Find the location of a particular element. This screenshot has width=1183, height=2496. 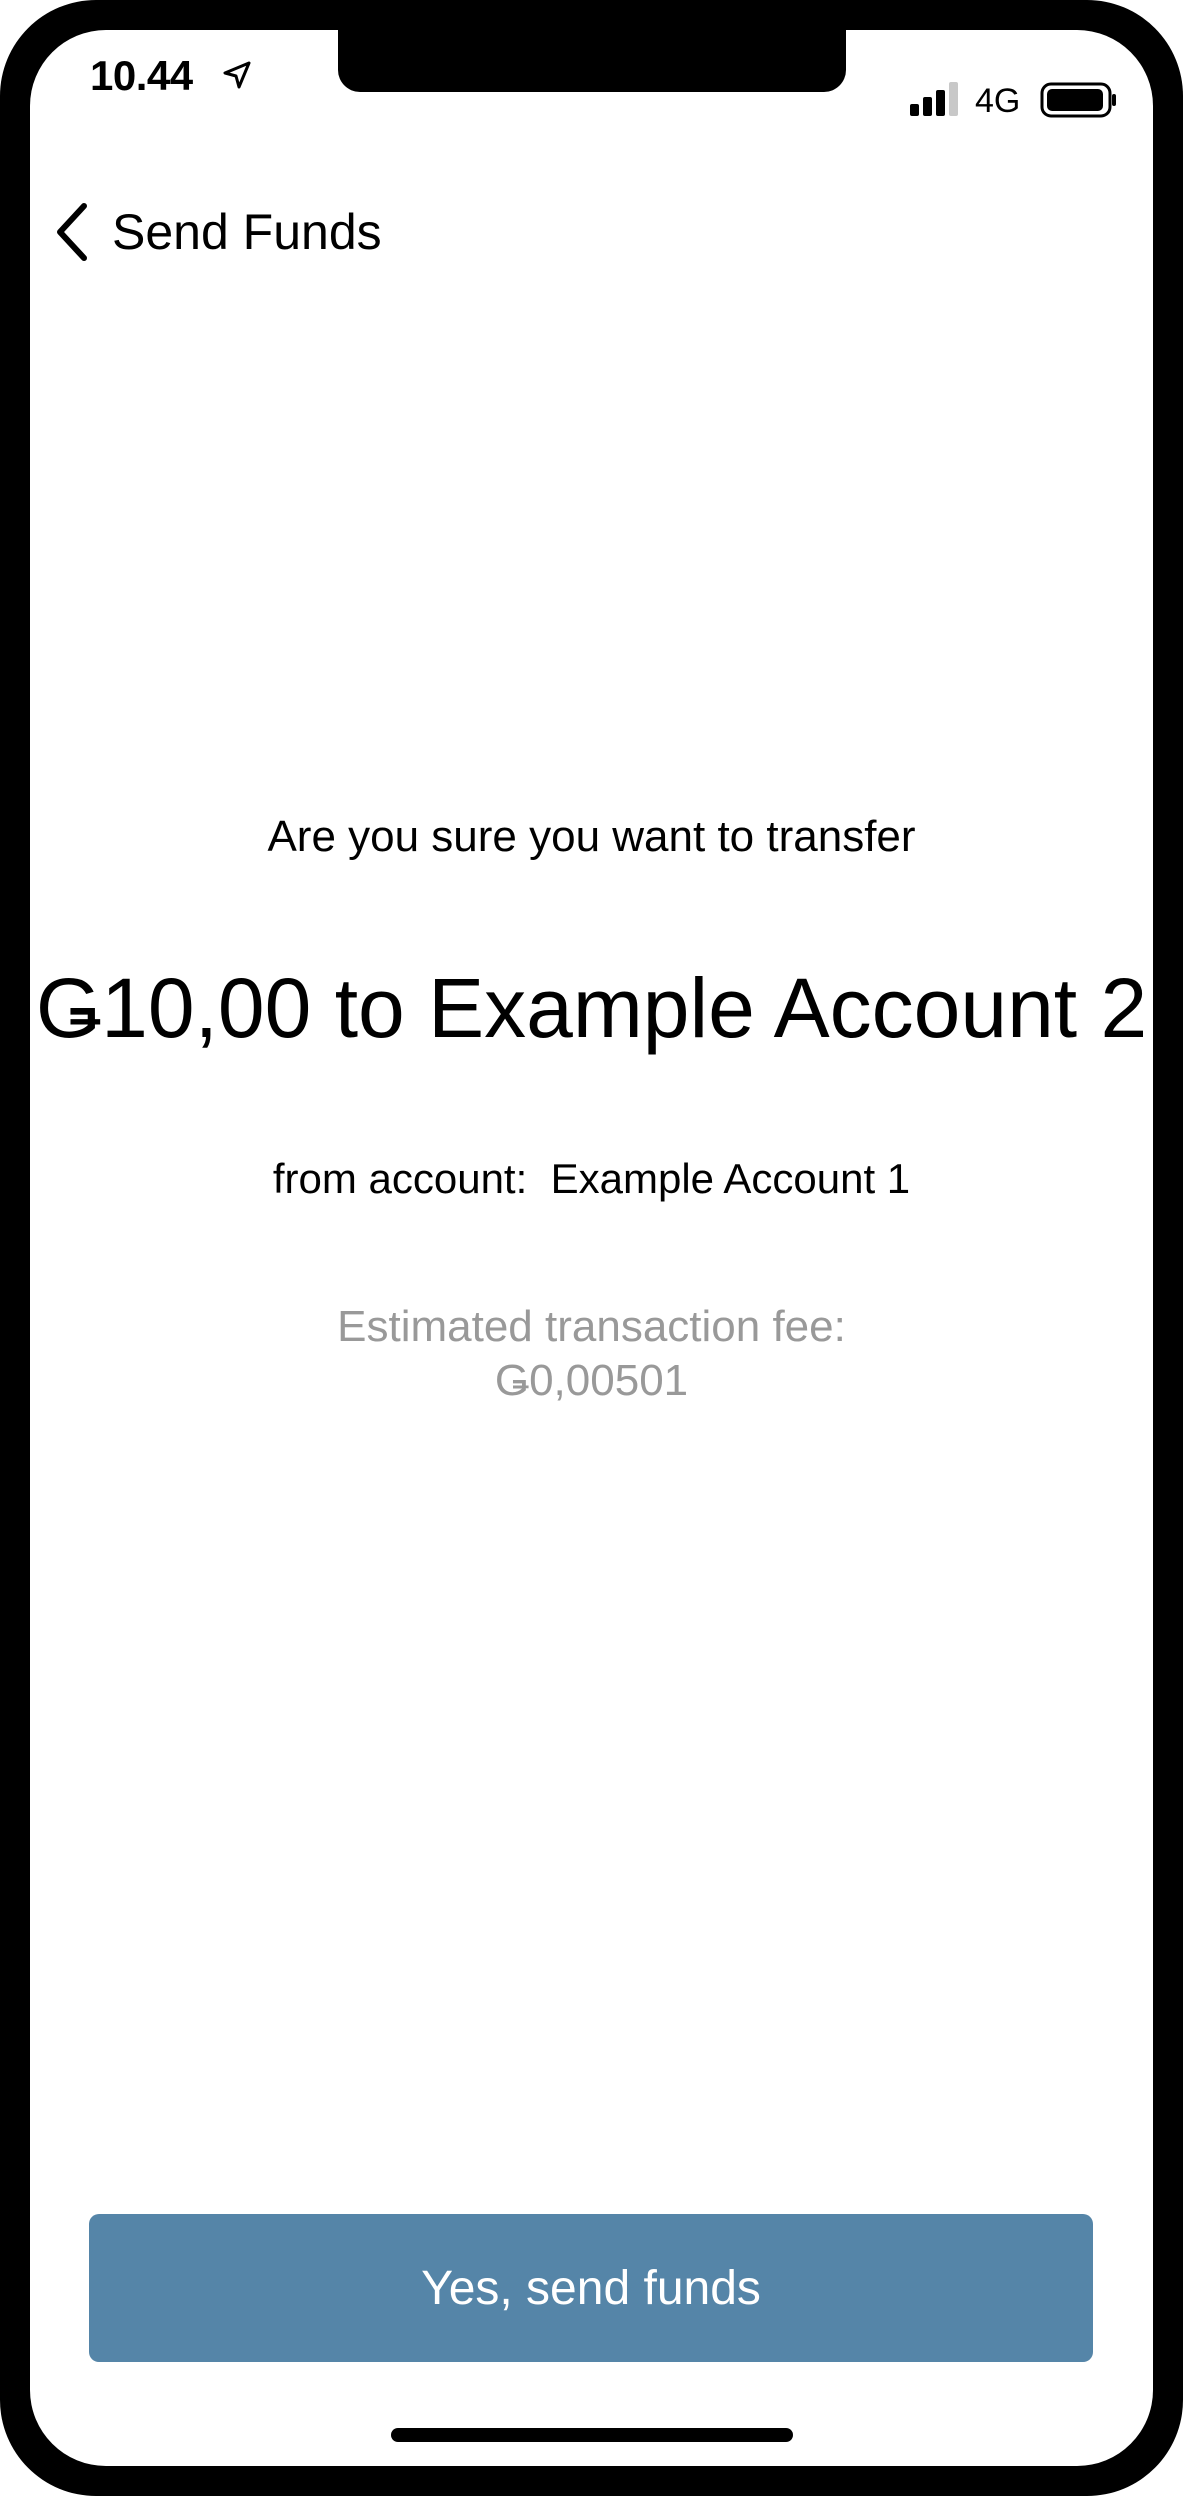

transfer-amount-recipient: Ǥ10,00 to Example Account 2 is located at coordinates (591, 1008).